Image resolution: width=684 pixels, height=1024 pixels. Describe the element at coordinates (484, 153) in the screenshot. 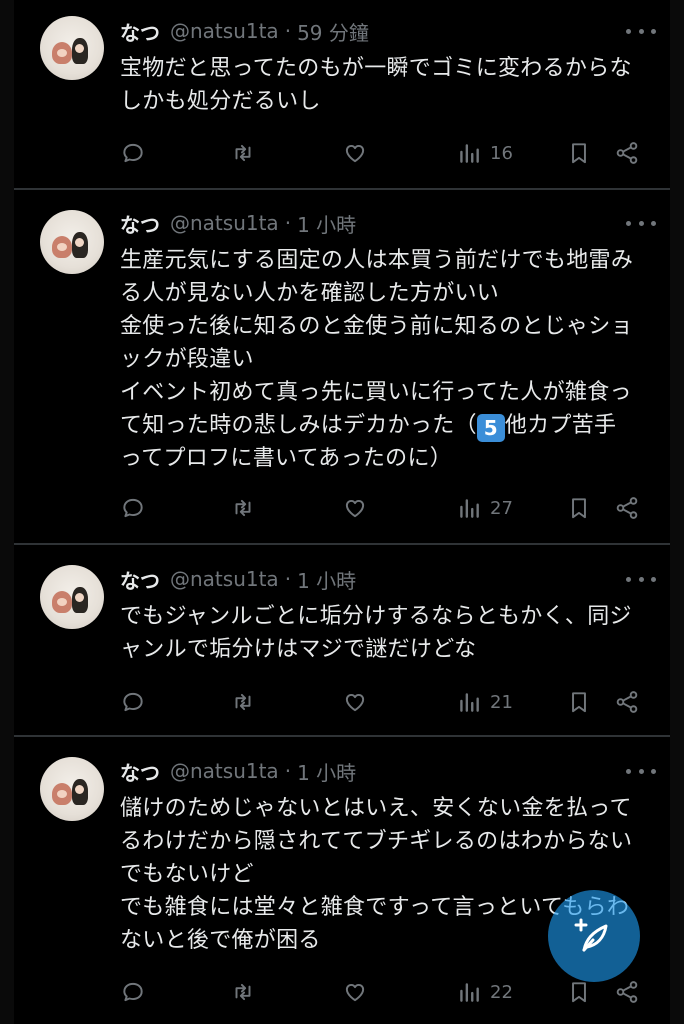

I see `views-button: 16` at that location.